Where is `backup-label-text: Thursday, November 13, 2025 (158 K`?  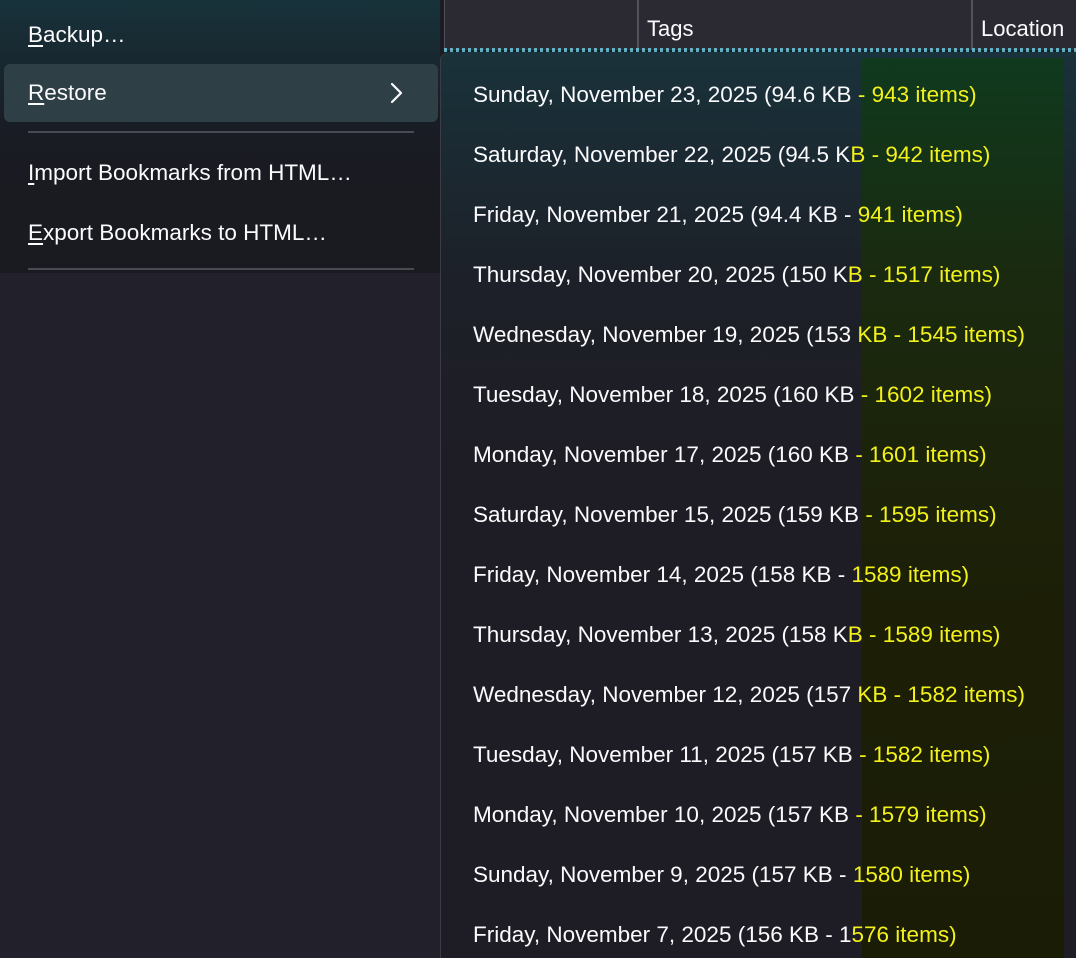
backup-label-text: Thursday, November 13, 2025 (158 K is located at coordinates (660, 634).